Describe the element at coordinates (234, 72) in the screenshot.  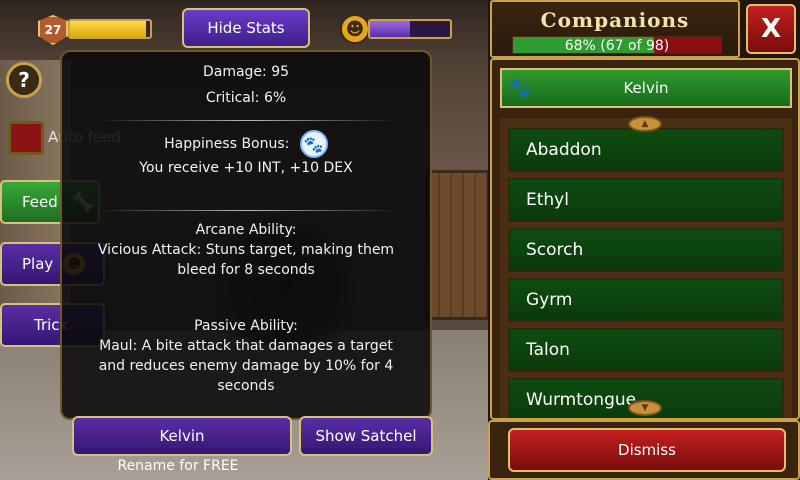
I see `damage-label: Damage:` at that location.